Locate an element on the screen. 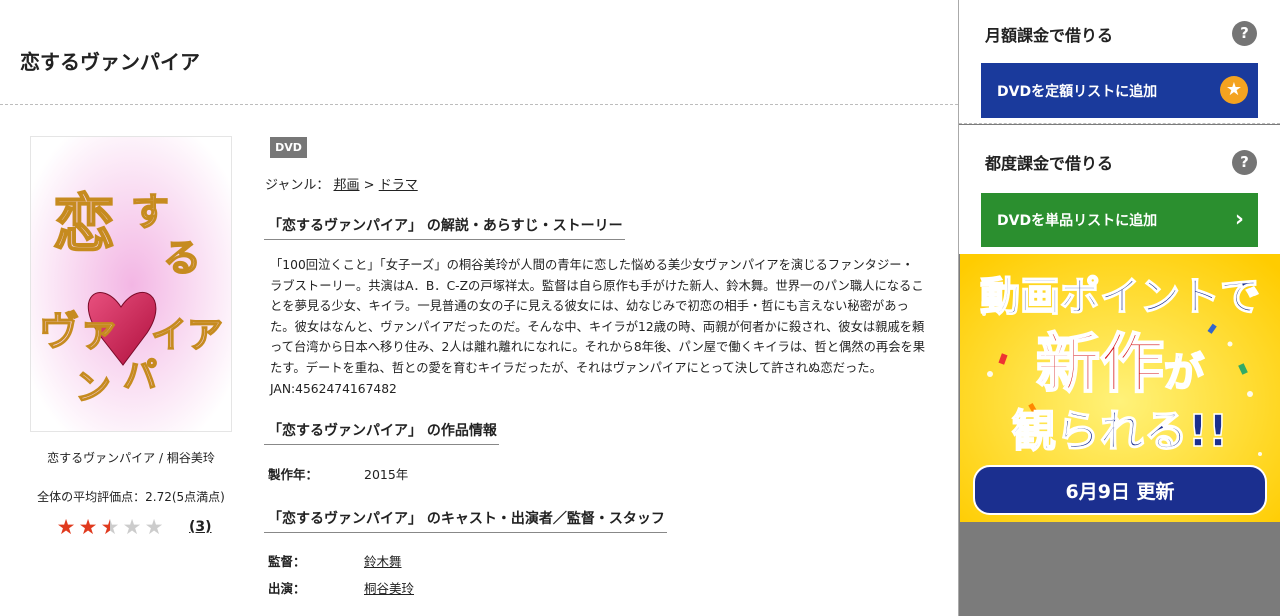  star-icon-1: ★ is located at coordinates (66, 527).